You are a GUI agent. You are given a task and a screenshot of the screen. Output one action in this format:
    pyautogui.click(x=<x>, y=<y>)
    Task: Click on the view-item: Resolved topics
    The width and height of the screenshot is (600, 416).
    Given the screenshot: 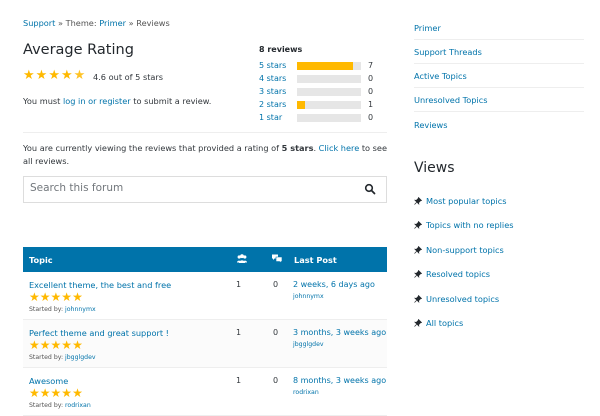 What is the action you would take?
    pyautogui.click(x=452, y=274)
    